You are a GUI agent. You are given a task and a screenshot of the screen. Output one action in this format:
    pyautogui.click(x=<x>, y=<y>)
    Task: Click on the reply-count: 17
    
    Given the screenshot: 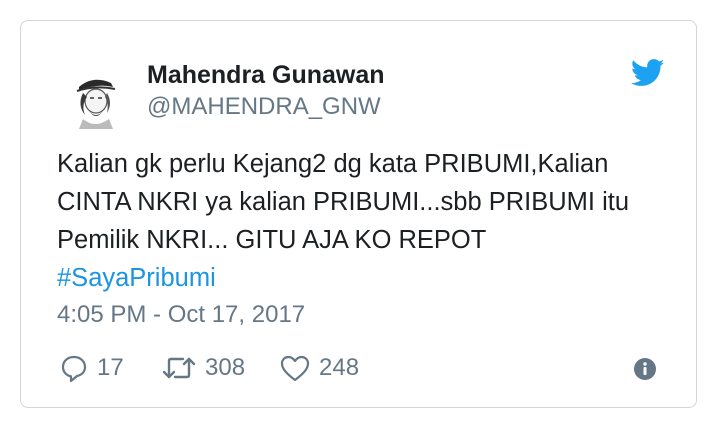 What is the action you would take?
    pyautogui.click(x=110, y=367)
    